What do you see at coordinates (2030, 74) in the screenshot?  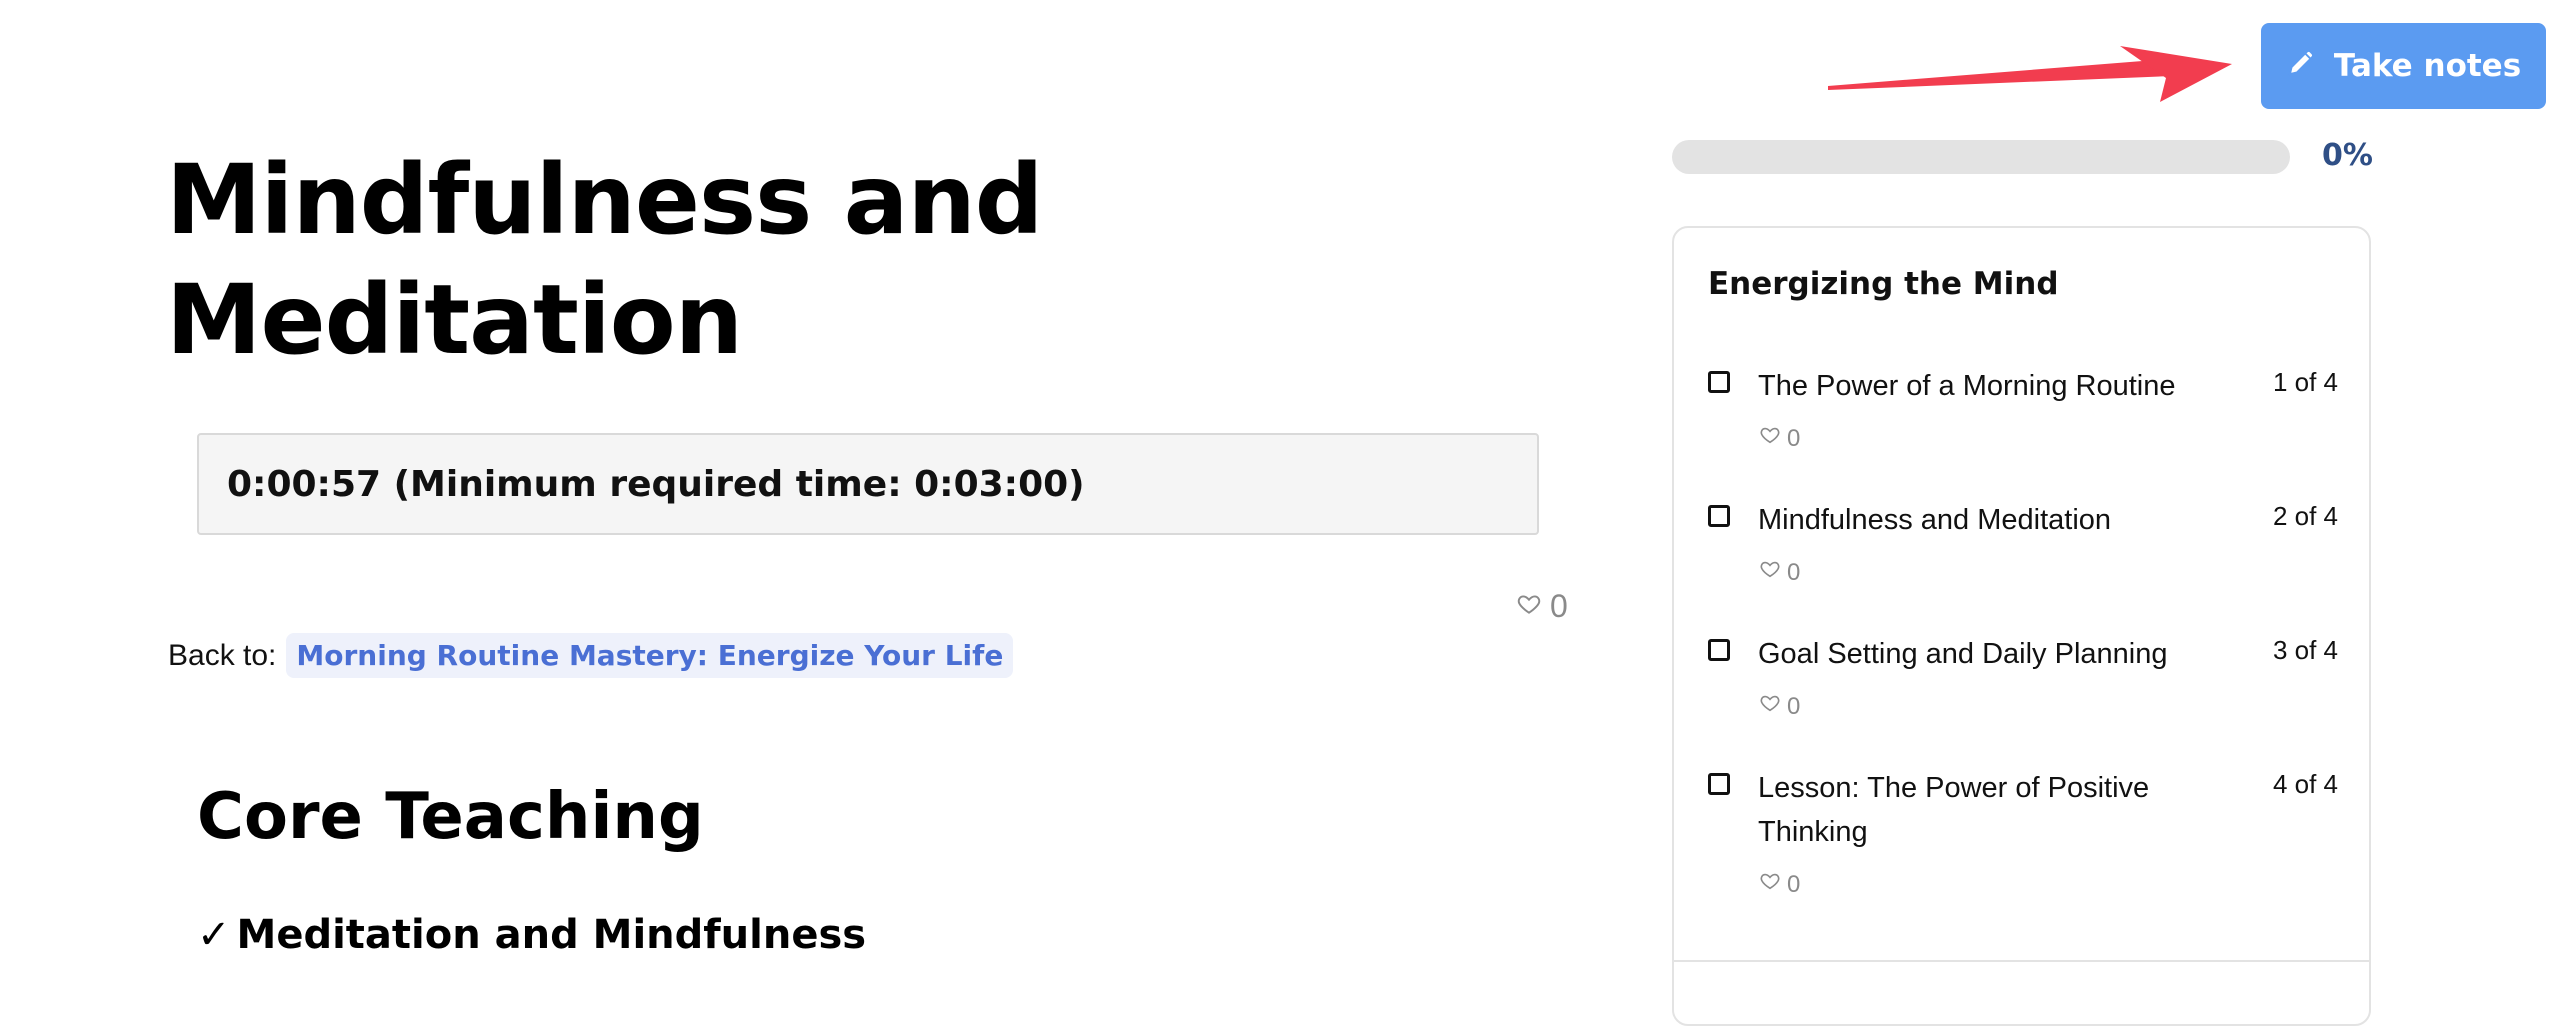 I see `annotation-arrow-icon` at bounding box center [2030, 74].